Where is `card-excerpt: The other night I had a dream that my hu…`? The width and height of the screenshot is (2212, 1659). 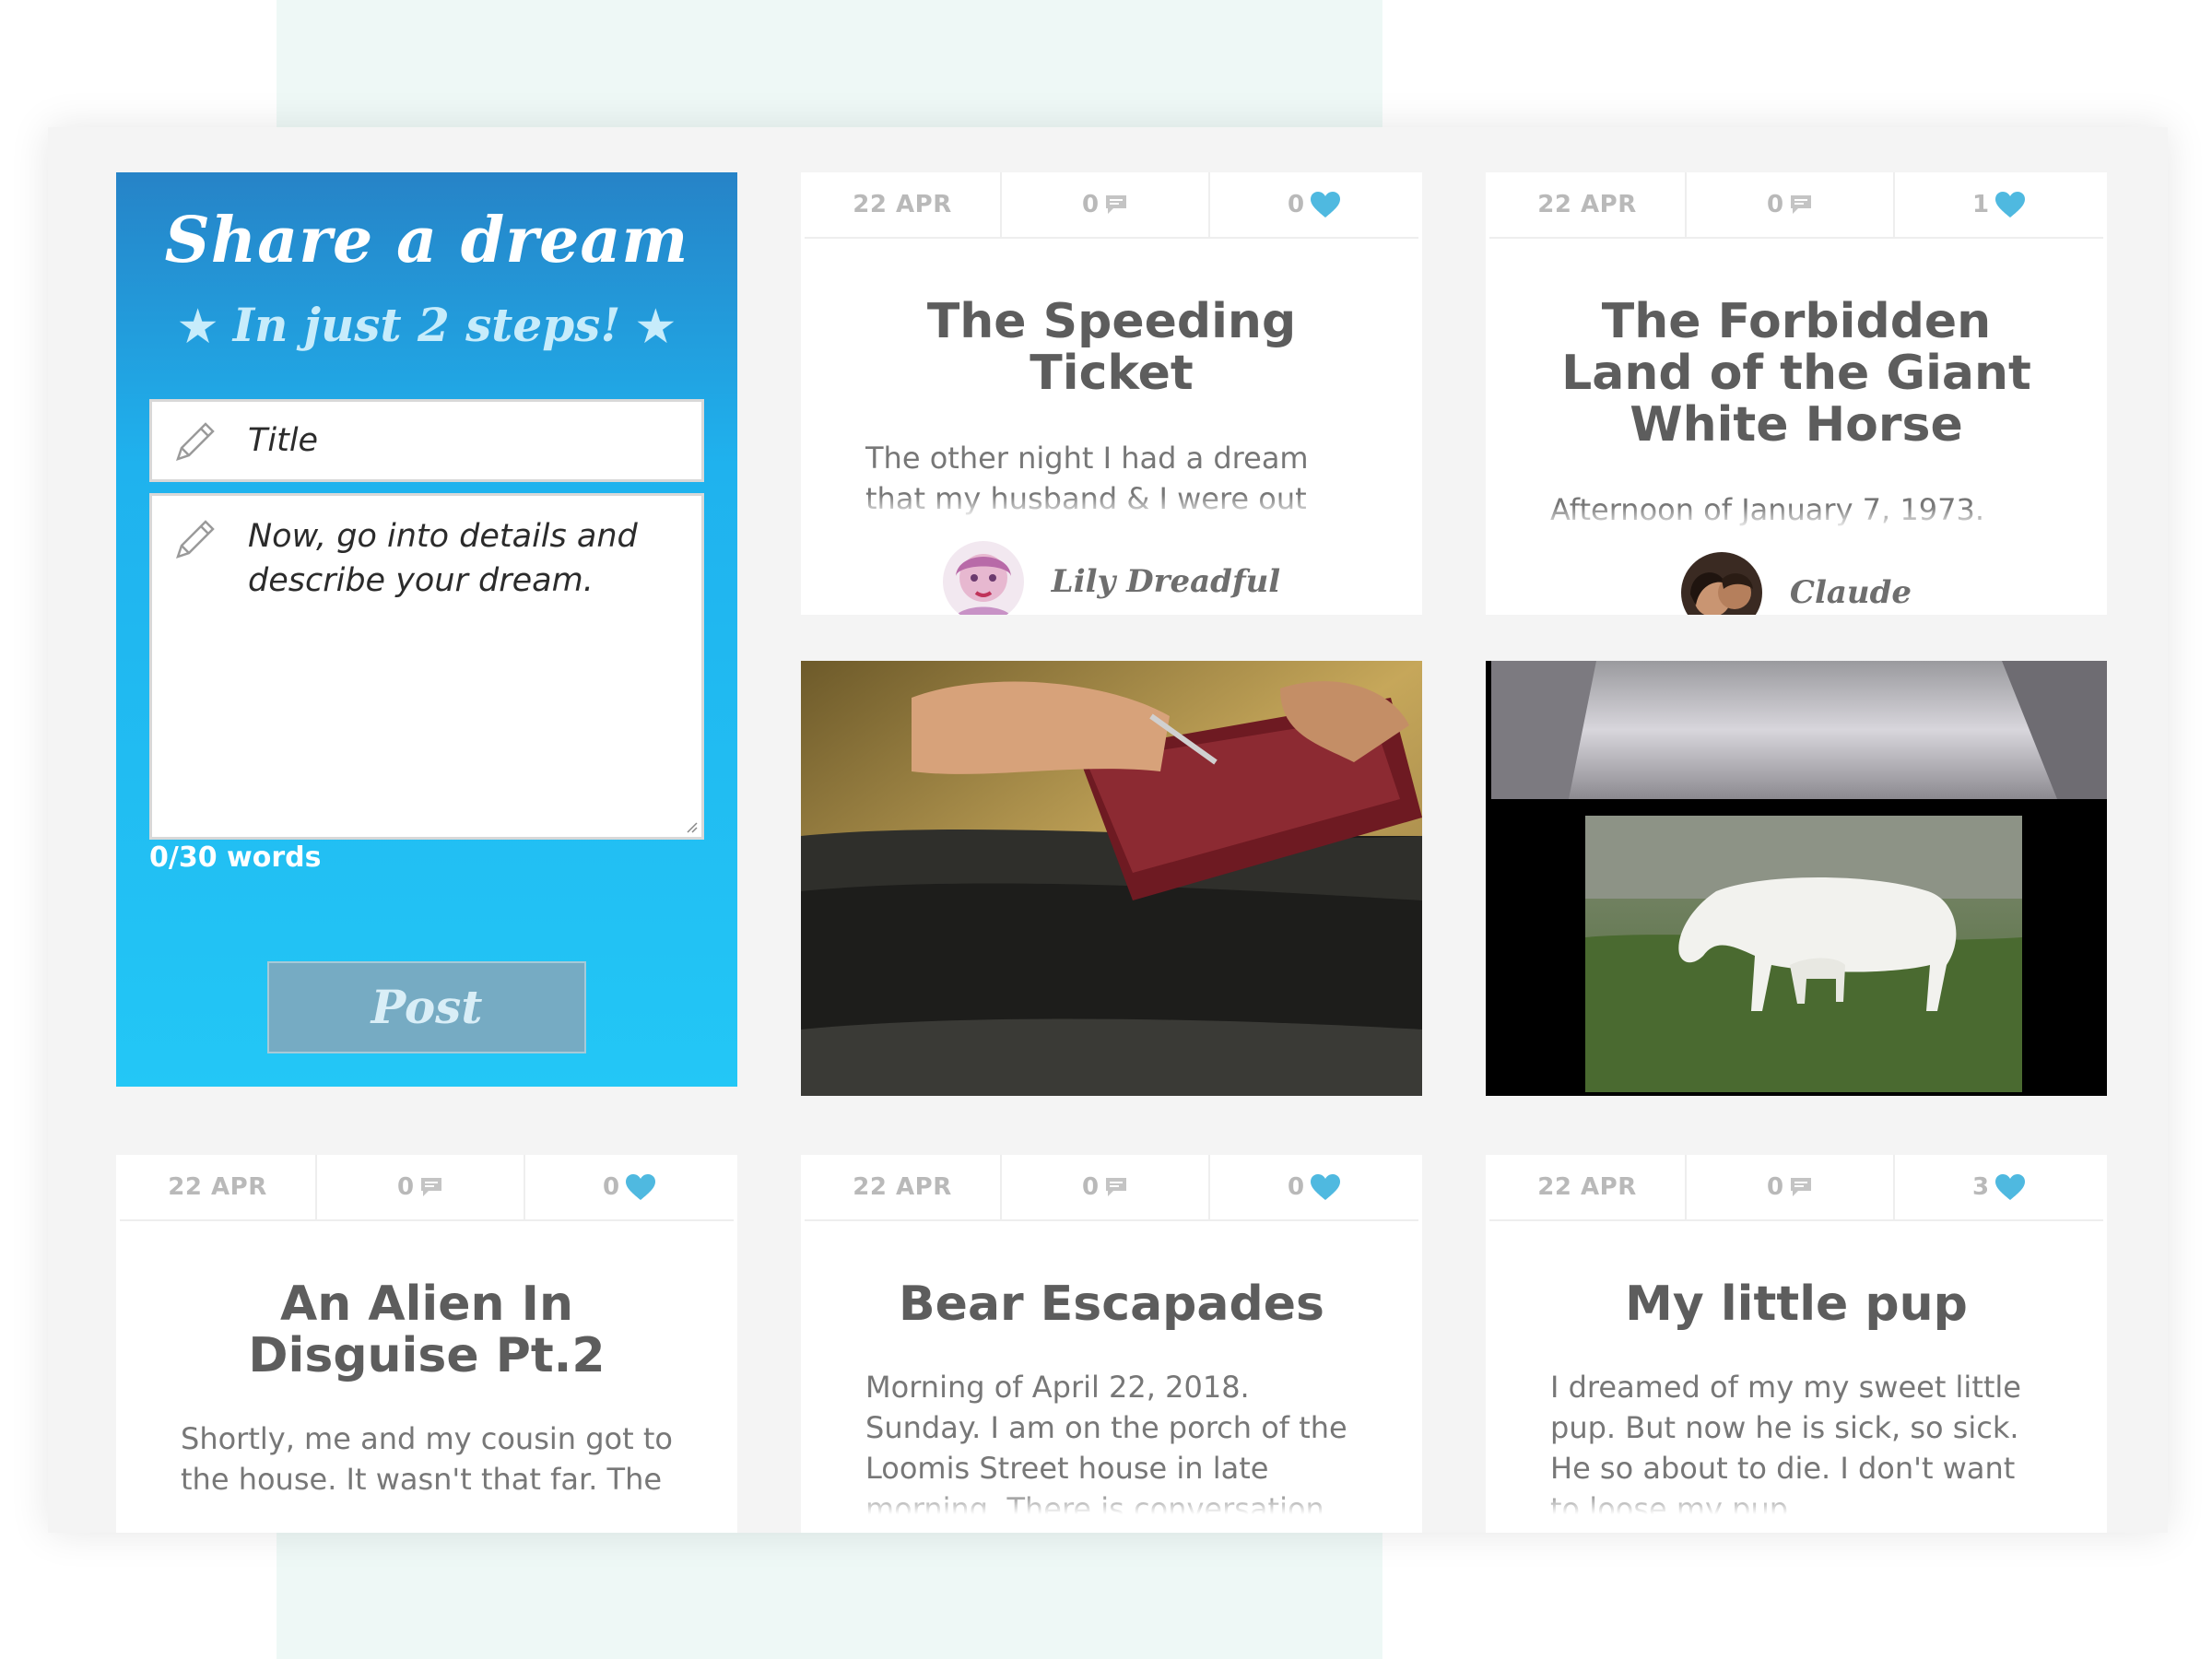
card-excerpt: The other night I had a dream that my hu… is located at coordinates (1111, 478).